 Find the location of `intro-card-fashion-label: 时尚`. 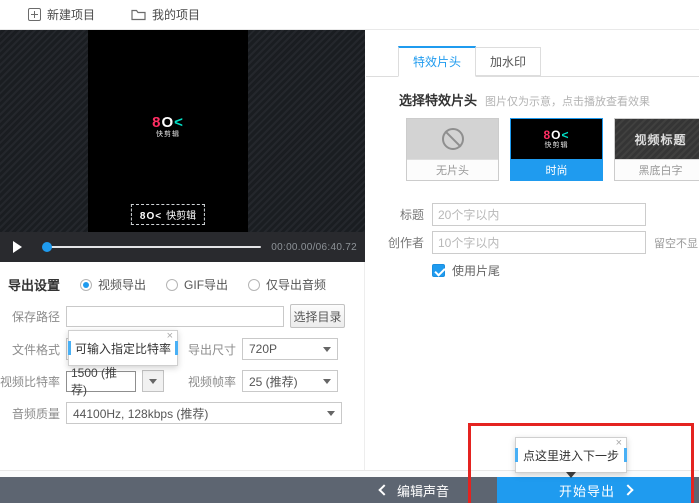

intro-card-fashion-label: 时尚 is located at coordinates (556, 169).